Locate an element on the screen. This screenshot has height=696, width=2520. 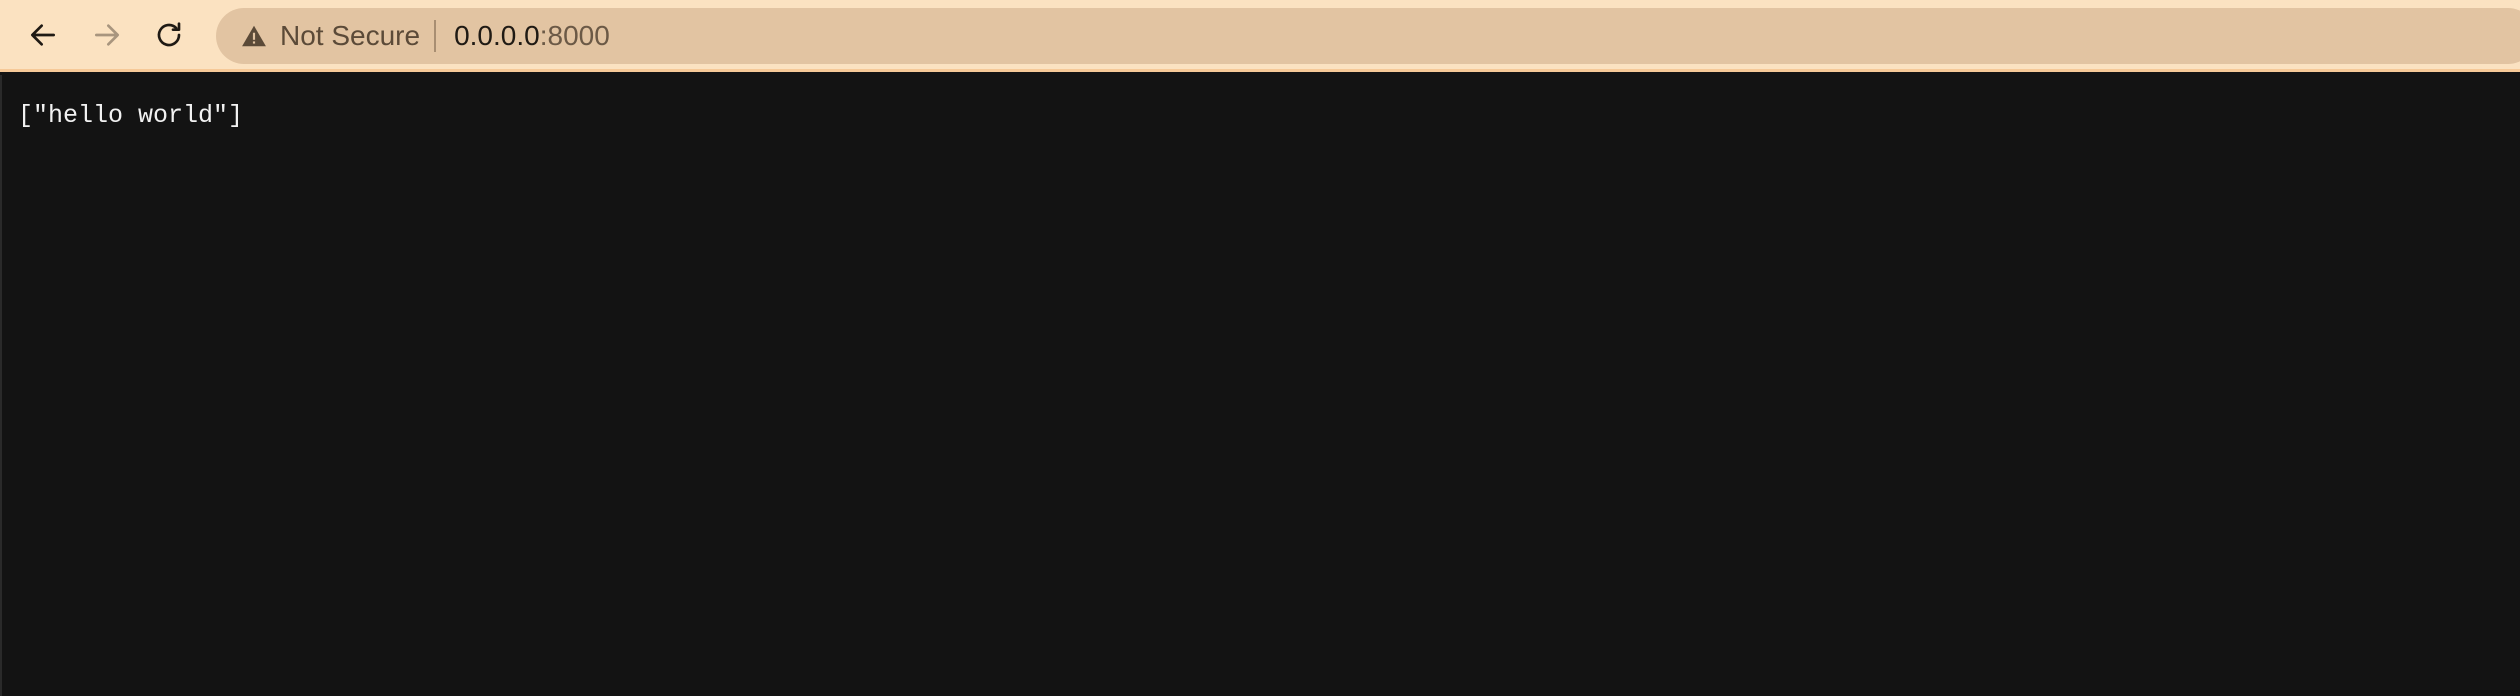
reload-button is located at coordinates (169, 35).